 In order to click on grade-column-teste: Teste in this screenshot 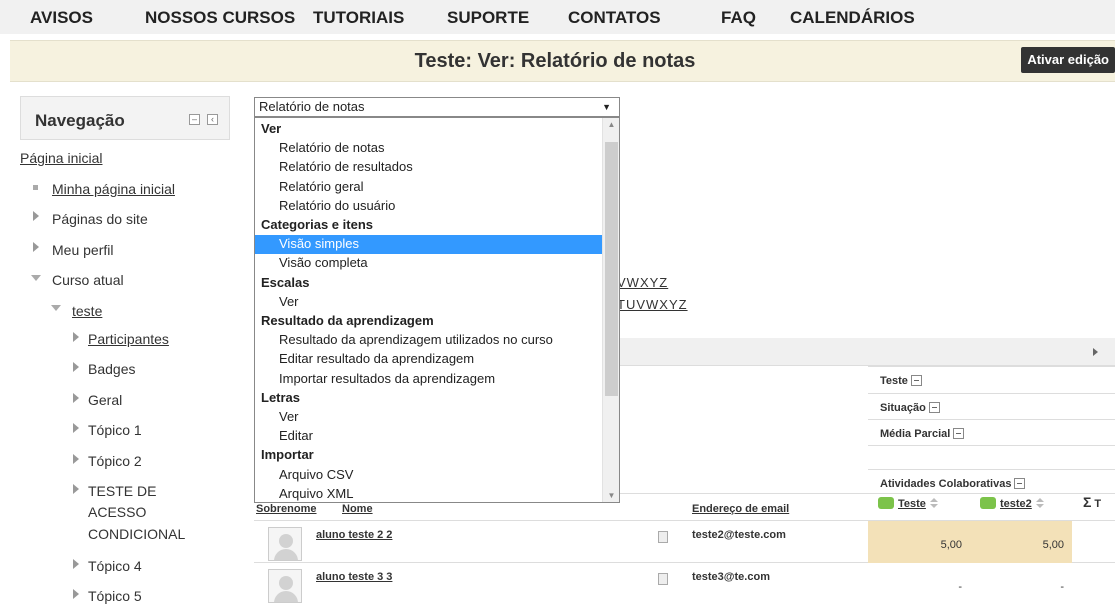, I will do `click(908, 508)`.